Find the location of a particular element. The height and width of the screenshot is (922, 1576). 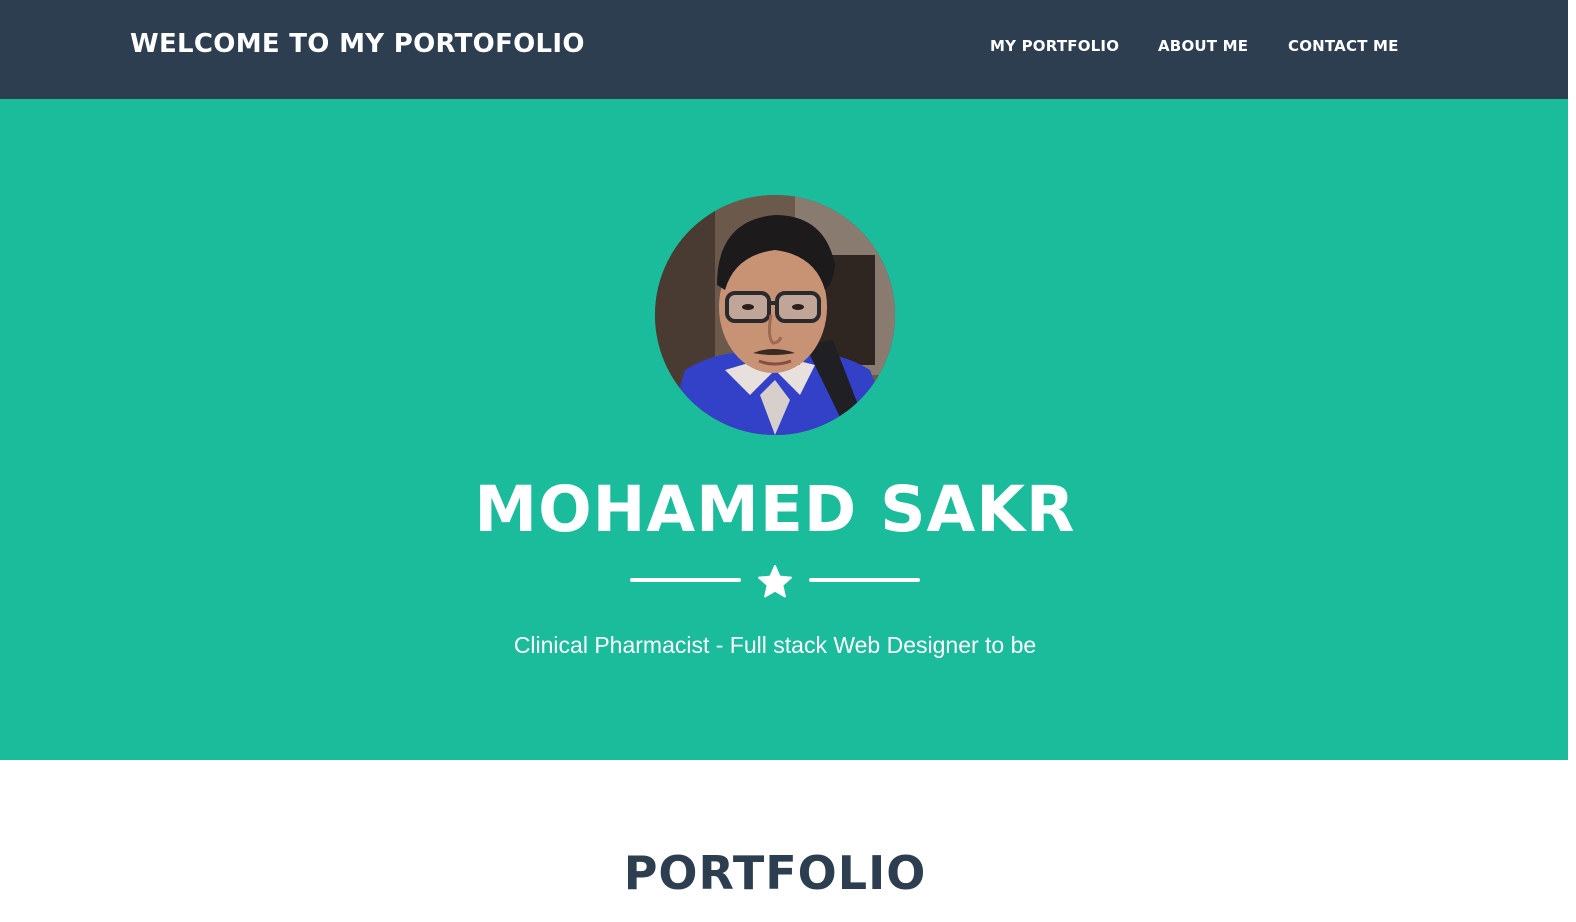

avatar is located at coordinates (775, 315).